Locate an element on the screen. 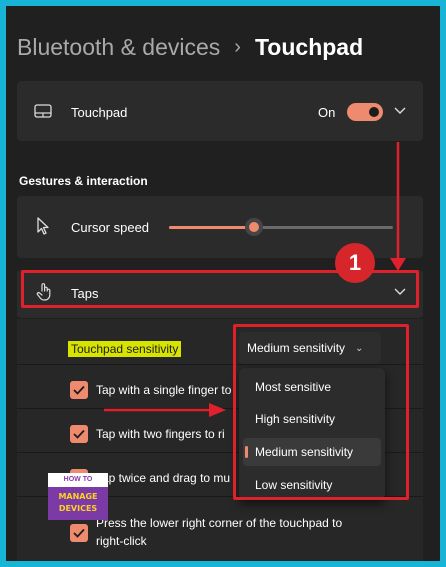  logo-line1: HOW TO is located at coordinates (78, 480).